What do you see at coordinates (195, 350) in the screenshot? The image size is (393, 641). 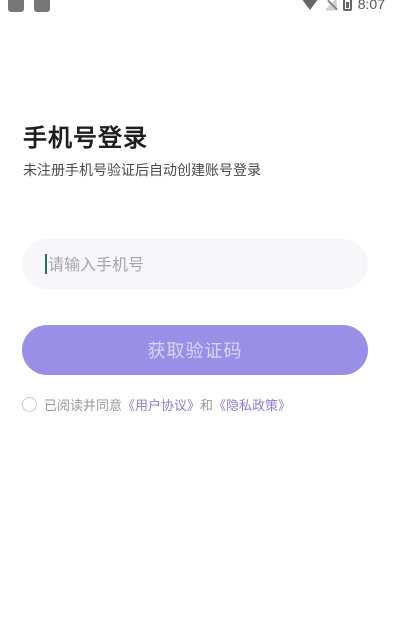 I see `get-verification-code-button: 获取验证码` at bounding box center [195, 350].